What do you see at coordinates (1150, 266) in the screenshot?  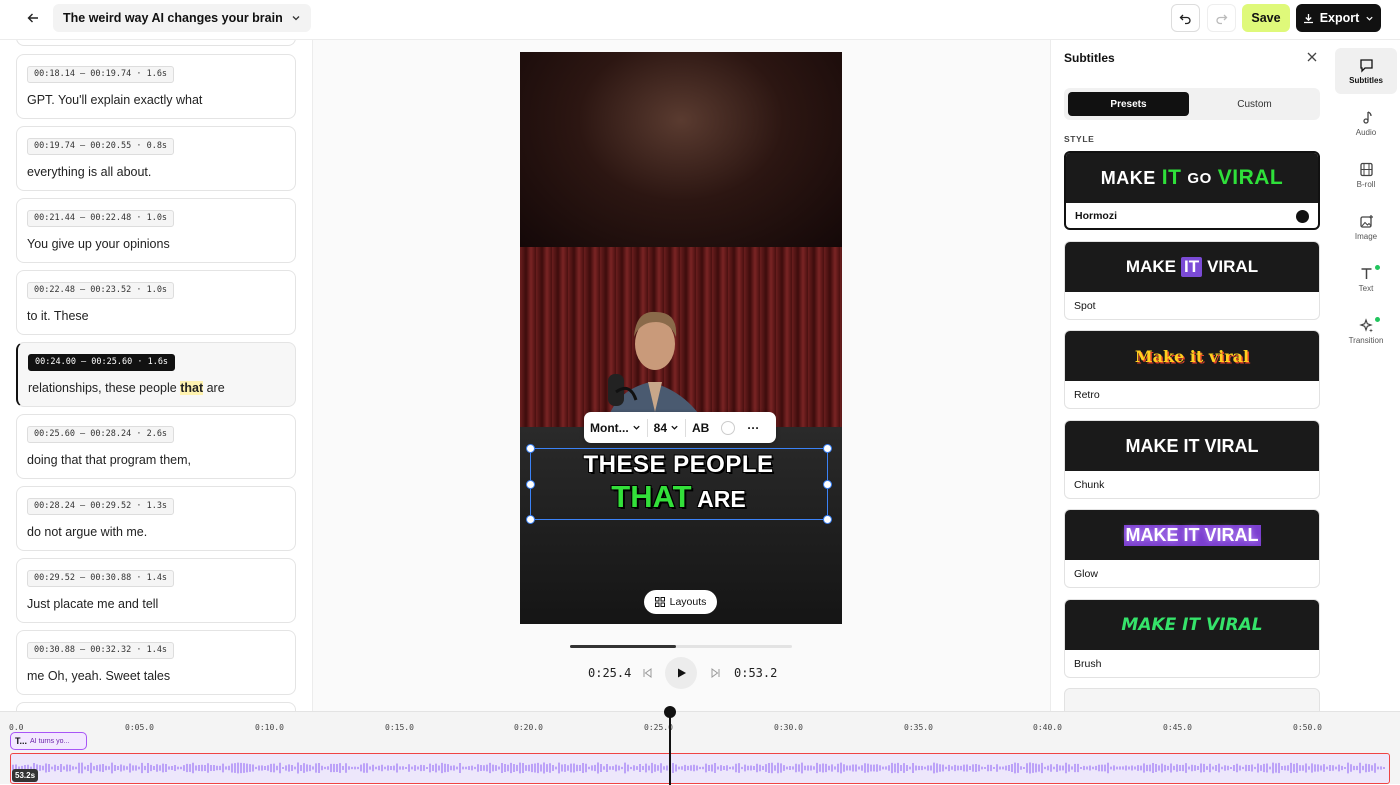 I see `preview-word: MAKE` at bounding box center [1150, 266].